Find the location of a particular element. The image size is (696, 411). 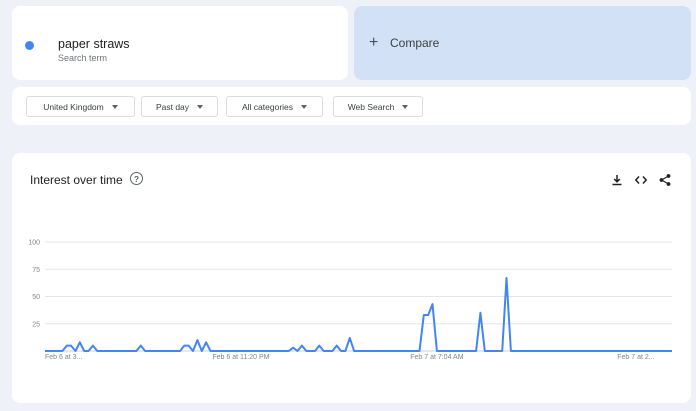

time-filter: Past day is located at coordinates (179, 106).